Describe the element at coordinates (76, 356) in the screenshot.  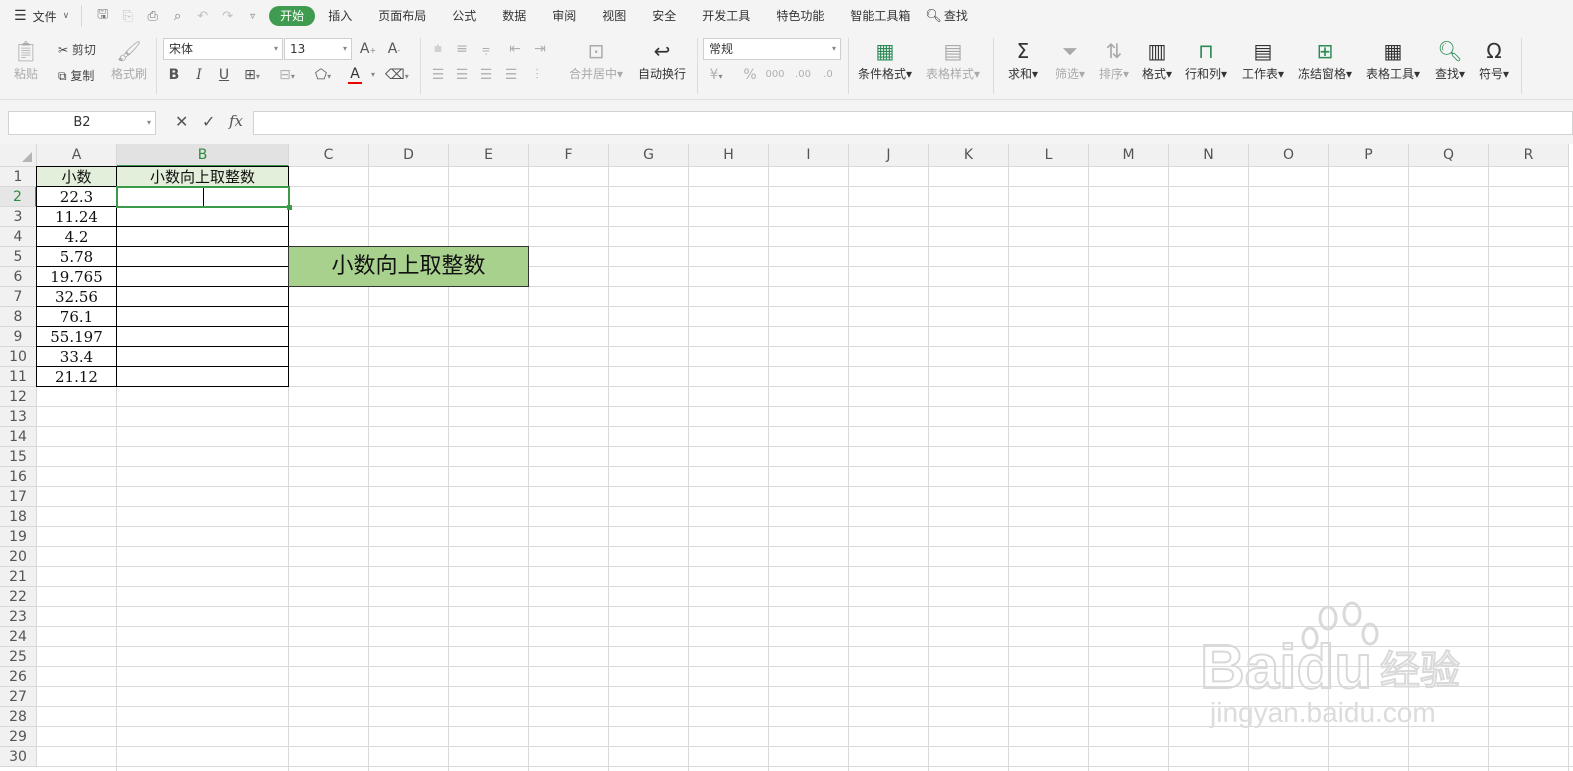
I see `cell-a10: 33.4` at that location.